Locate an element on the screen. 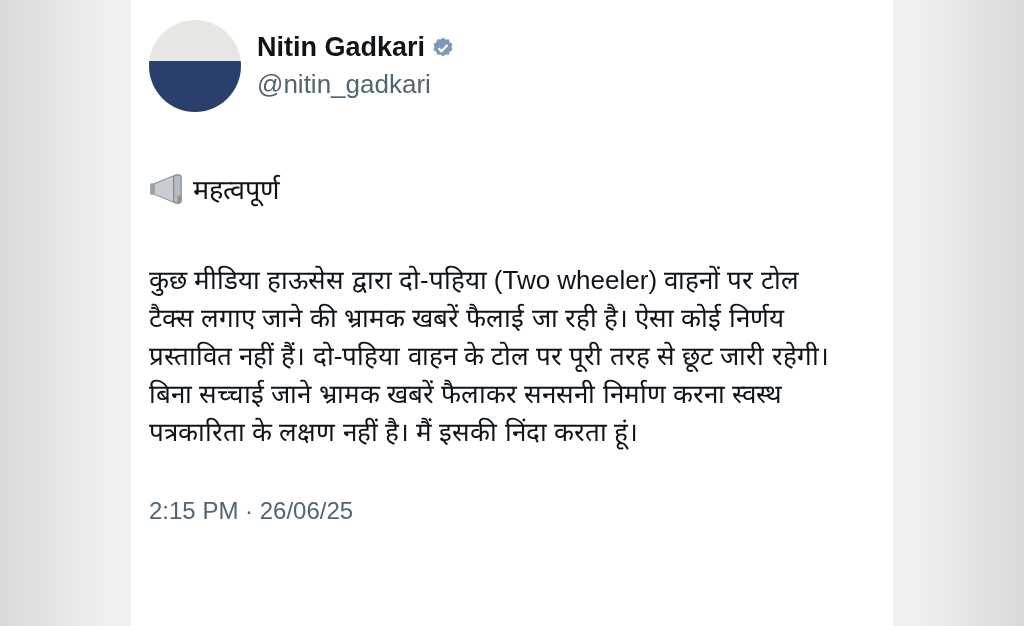 Image resolution: width=1024 pixels, height=626 pixels. post-timestamp: 2:15 PM · 26/06/25 is located at coordinates (252, 511).